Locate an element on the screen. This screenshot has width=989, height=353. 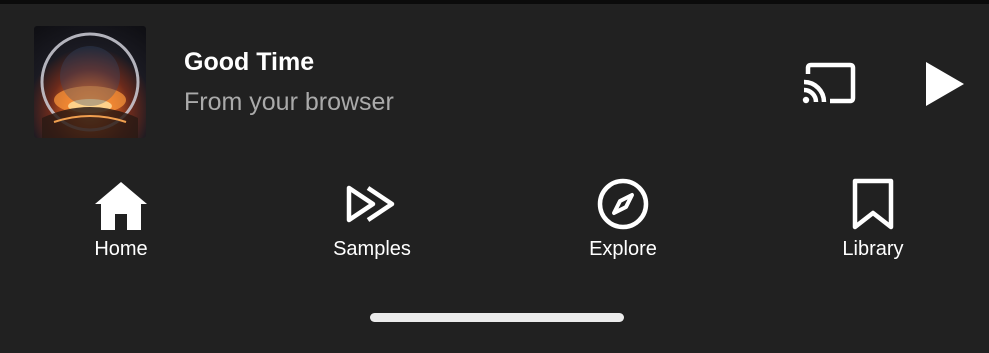
nav-explore: Explore is located at coordinates (623, 220).